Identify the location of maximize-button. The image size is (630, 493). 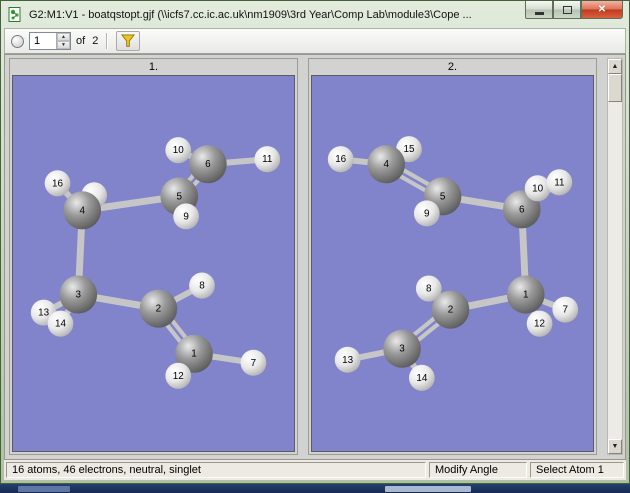
(567, 10).